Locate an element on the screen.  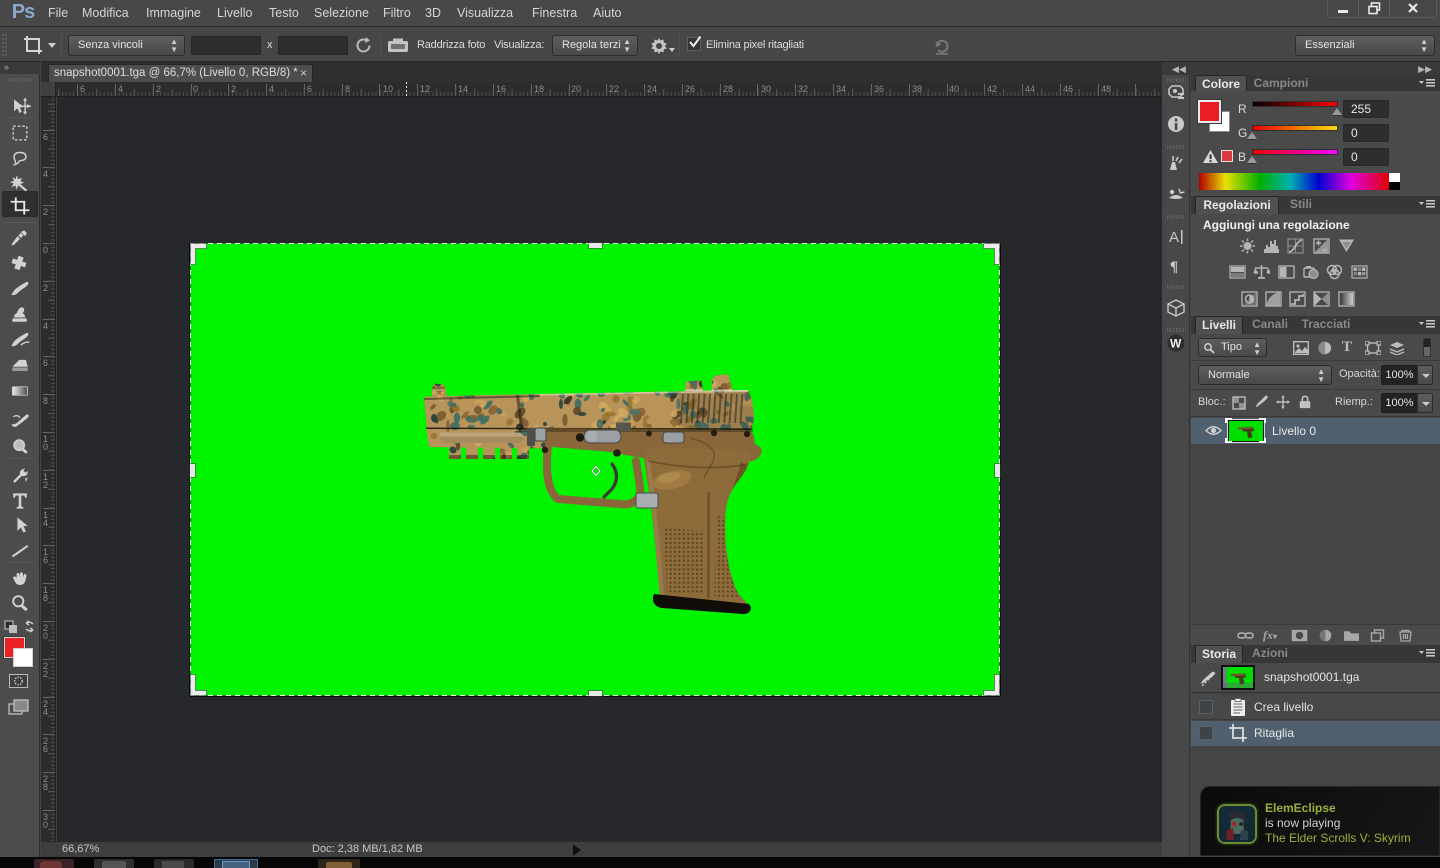
svg-text: W is located at coordinates (1176, 344).